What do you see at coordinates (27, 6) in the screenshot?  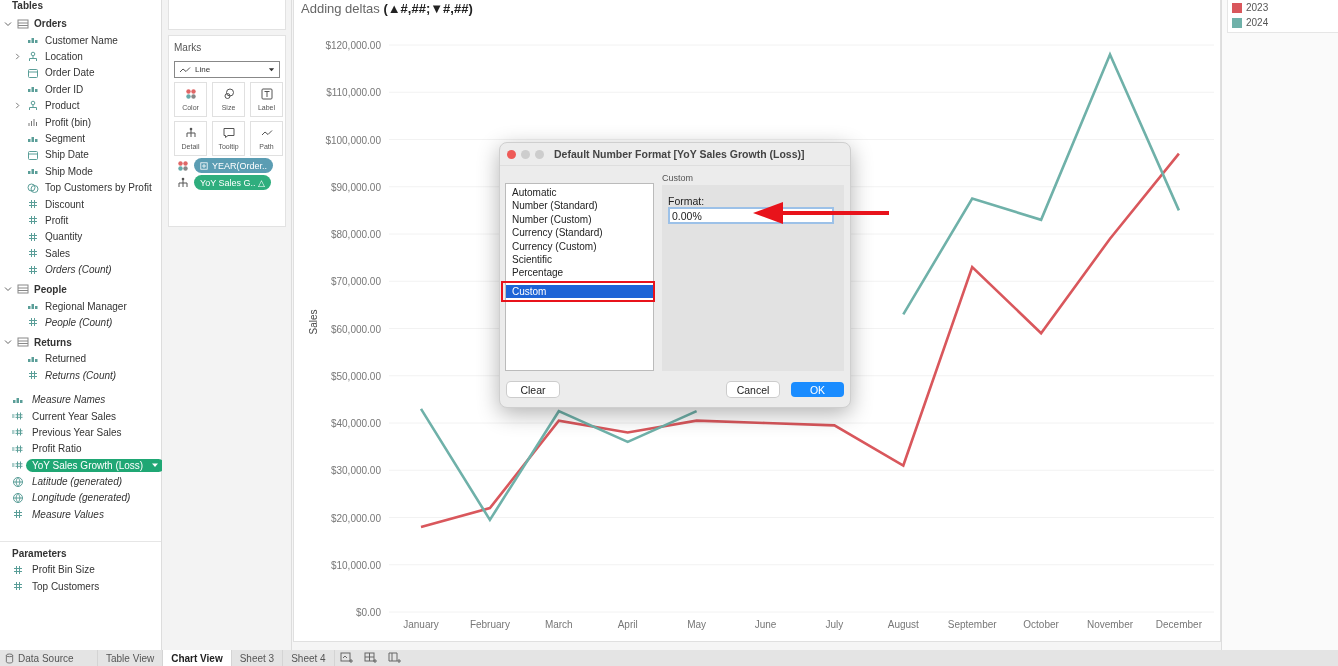 I see `section-title: Tables` at bounding box center [27, 6].